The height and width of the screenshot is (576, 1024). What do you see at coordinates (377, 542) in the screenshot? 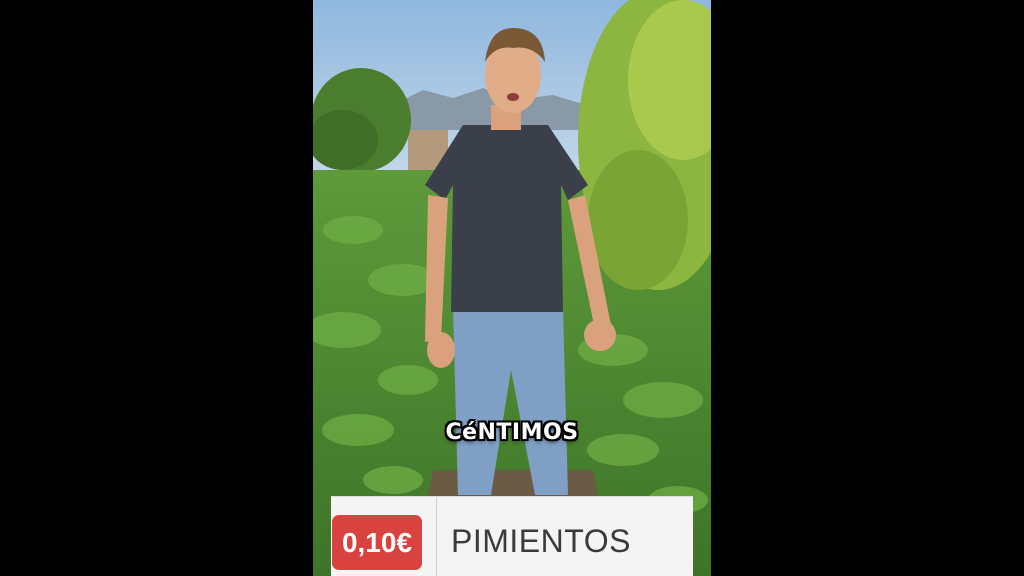
I see `price-badge: 0,10€` at bounding box center [377, 542].